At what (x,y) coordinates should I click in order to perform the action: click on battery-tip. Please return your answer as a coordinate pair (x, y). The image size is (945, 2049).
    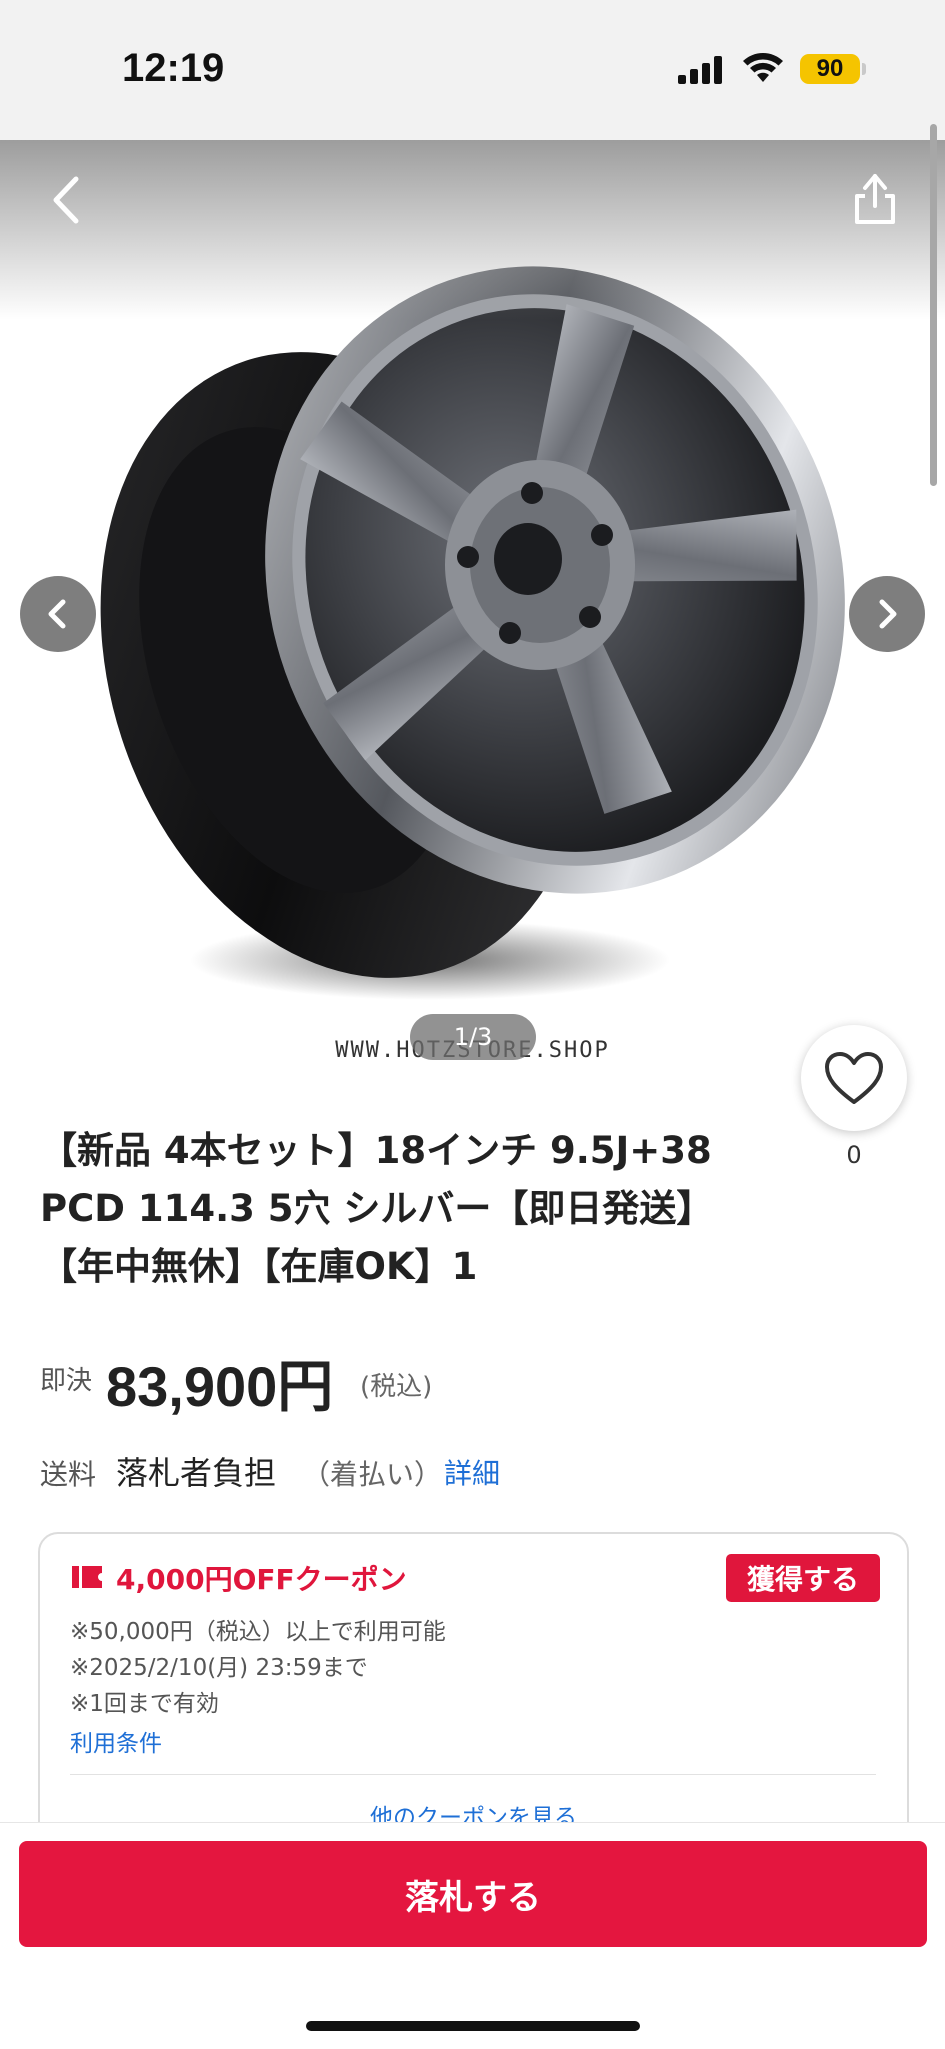
    Looking at the image, I should click on (864, 69).